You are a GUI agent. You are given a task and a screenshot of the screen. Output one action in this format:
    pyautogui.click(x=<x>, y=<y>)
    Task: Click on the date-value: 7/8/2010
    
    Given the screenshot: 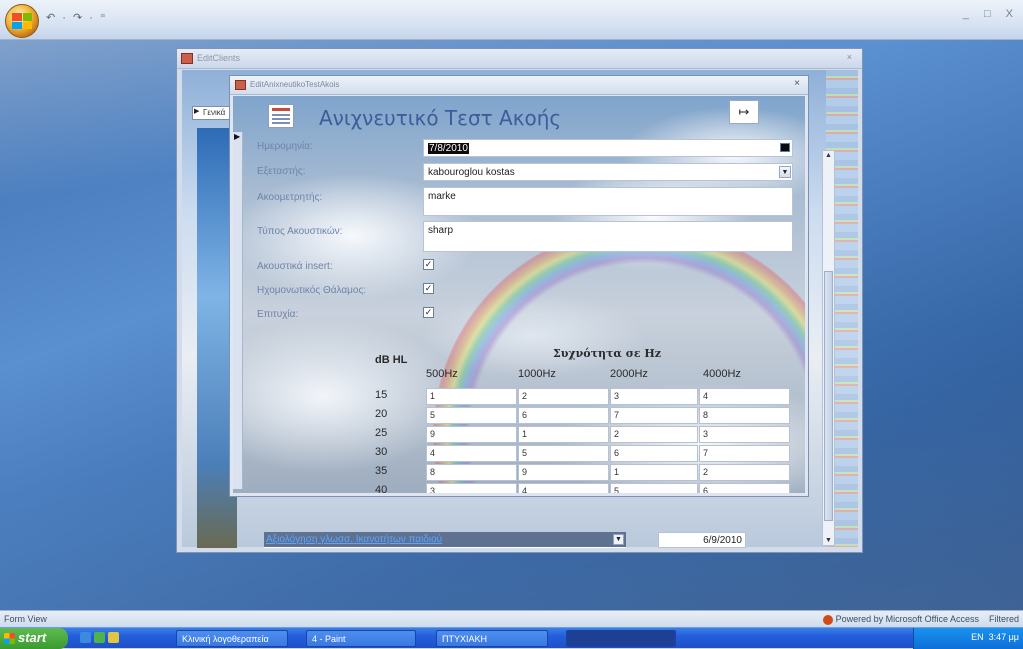 What is the action you would take?
    pyautogui.click(x=448, y=148)
    